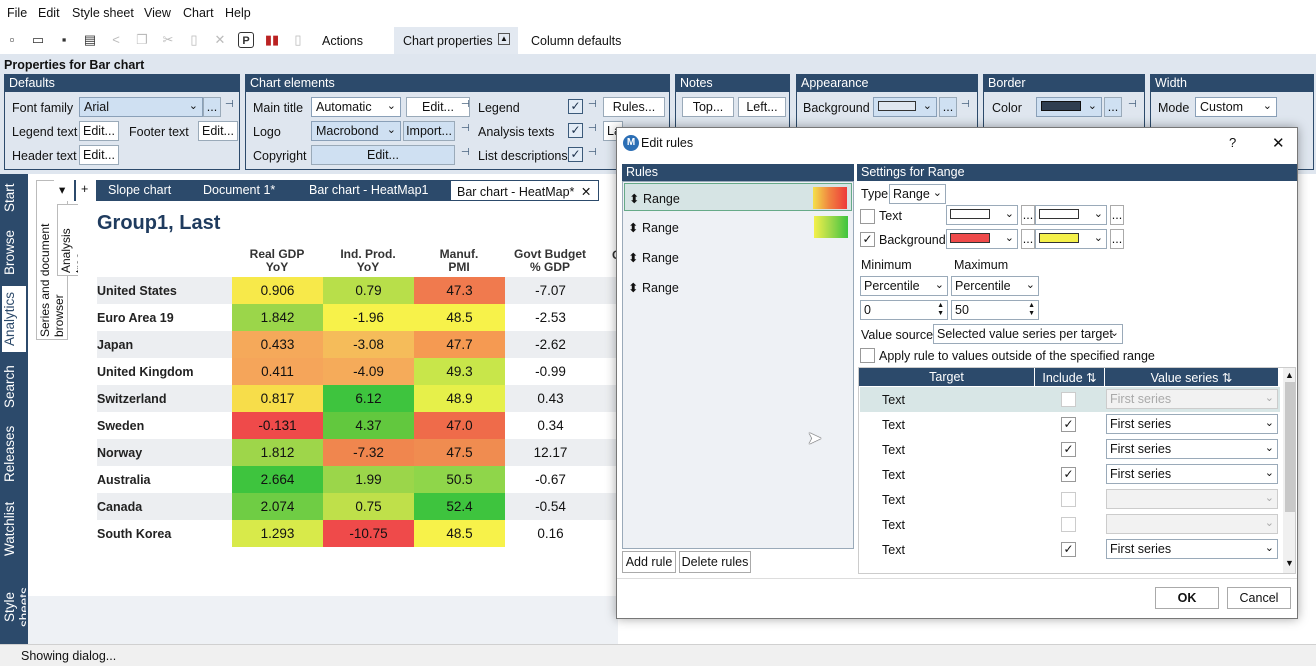 Image resolution: width=1316 pixels, height=666 pixels. What do you see at coordinates (1070, 377) in the screenshot?
I see `include-column-header: Include ⇅` at bounding box center [1070, 377].